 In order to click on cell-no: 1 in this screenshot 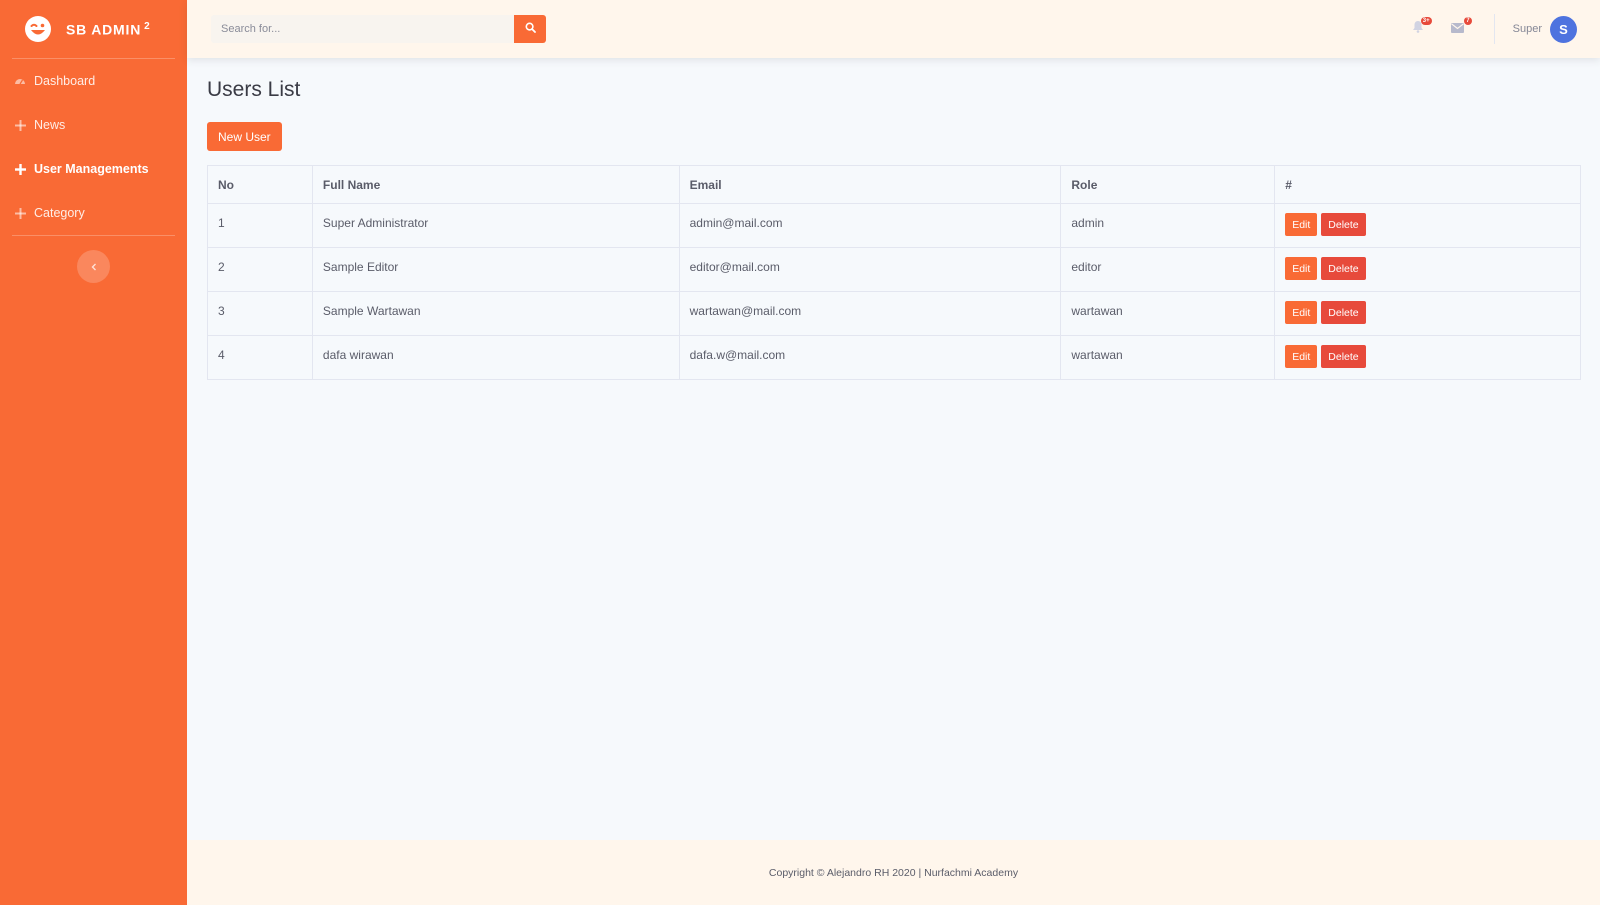, I will do `click(260, 225)`.